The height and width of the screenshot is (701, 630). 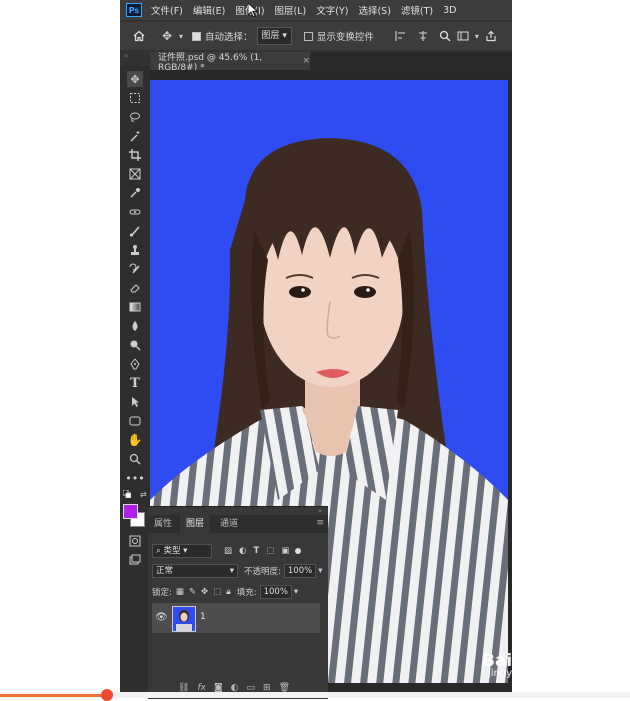 What do you see at coordinates (134, 10) in the screenshot?
I see `photoshop-logo: Ps` at bounding box center [134, 10].